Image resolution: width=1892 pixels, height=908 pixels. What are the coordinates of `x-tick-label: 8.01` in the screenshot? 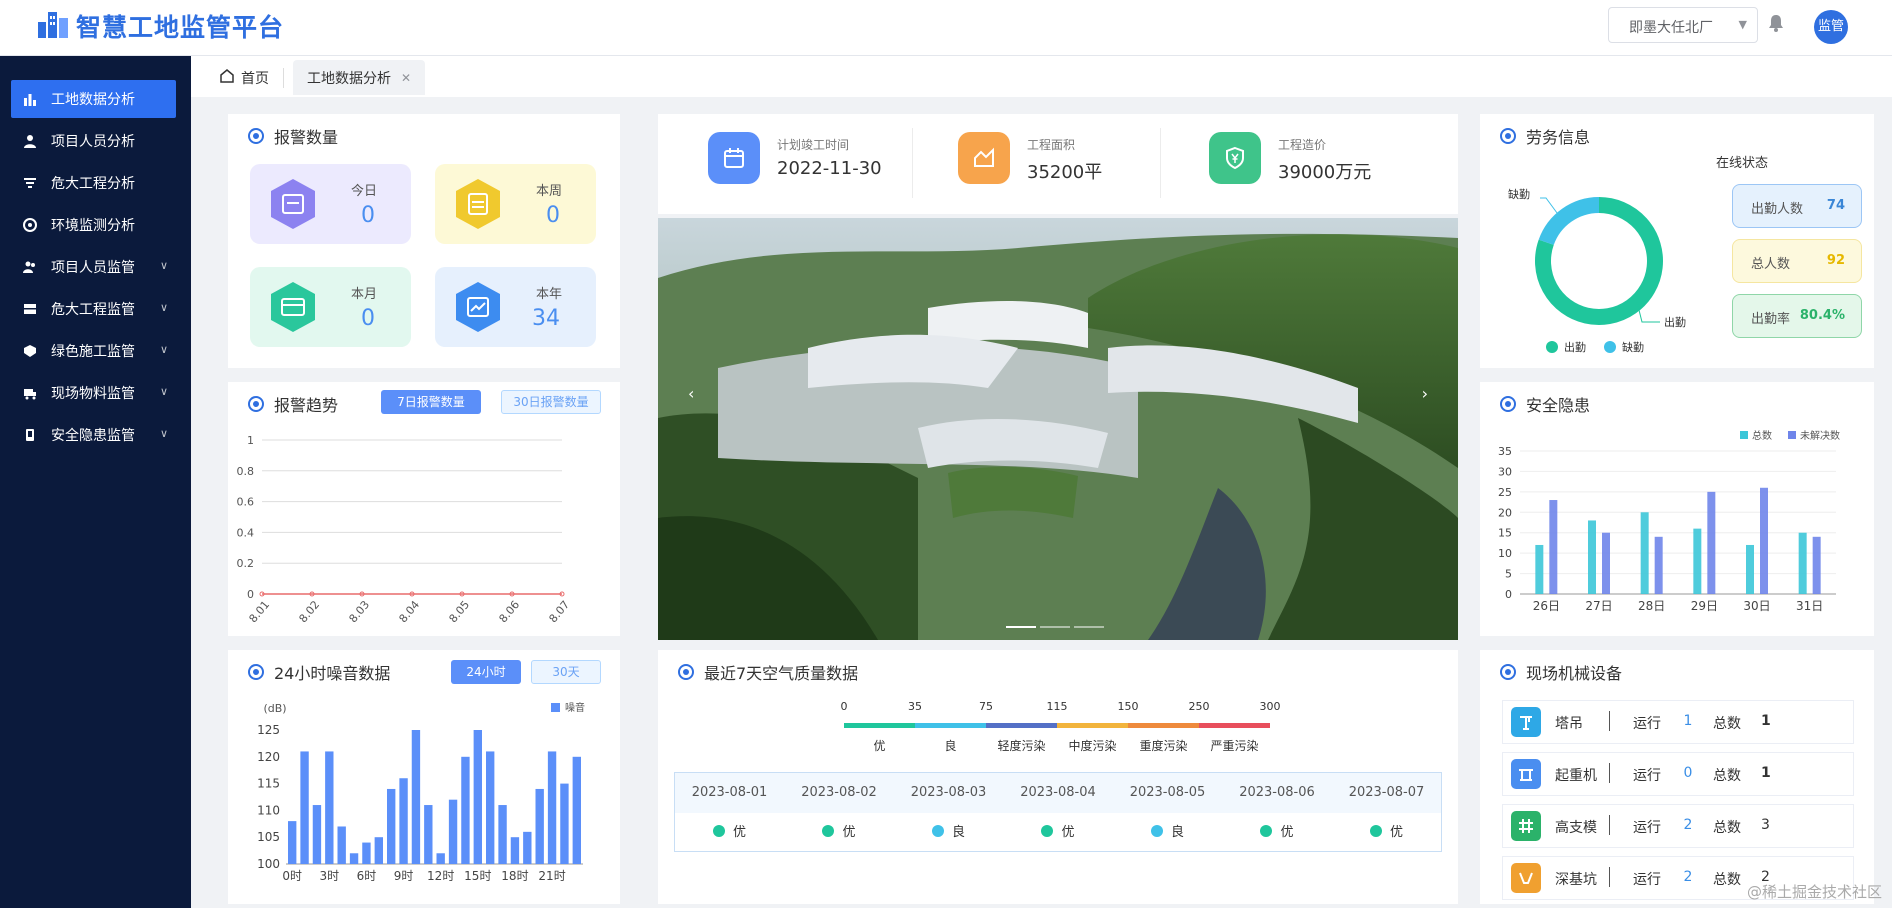 It's located at (259, 611).